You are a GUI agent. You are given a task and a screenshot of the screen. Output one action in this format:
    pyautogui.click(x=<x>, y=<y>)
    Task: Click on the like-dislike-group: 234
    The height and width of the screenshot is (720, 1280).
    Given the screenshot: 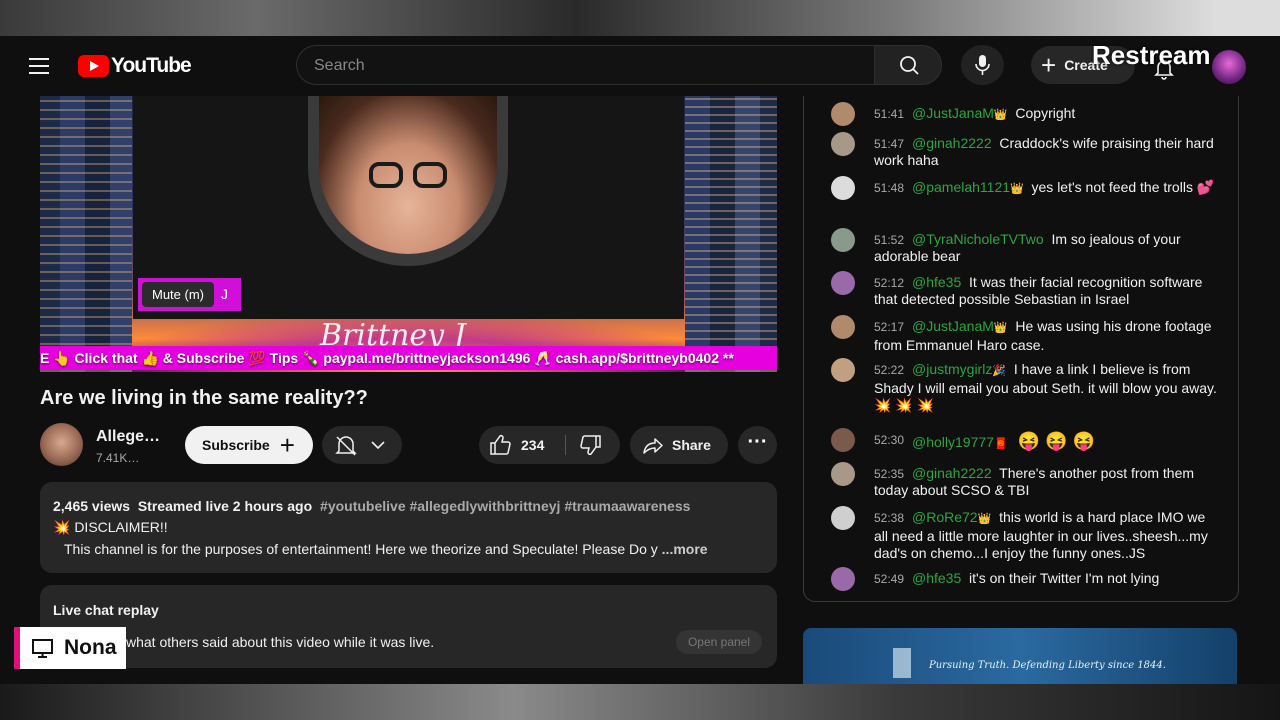 What is the action you would take?
    pyautogui.click(x=549, y=445)
    